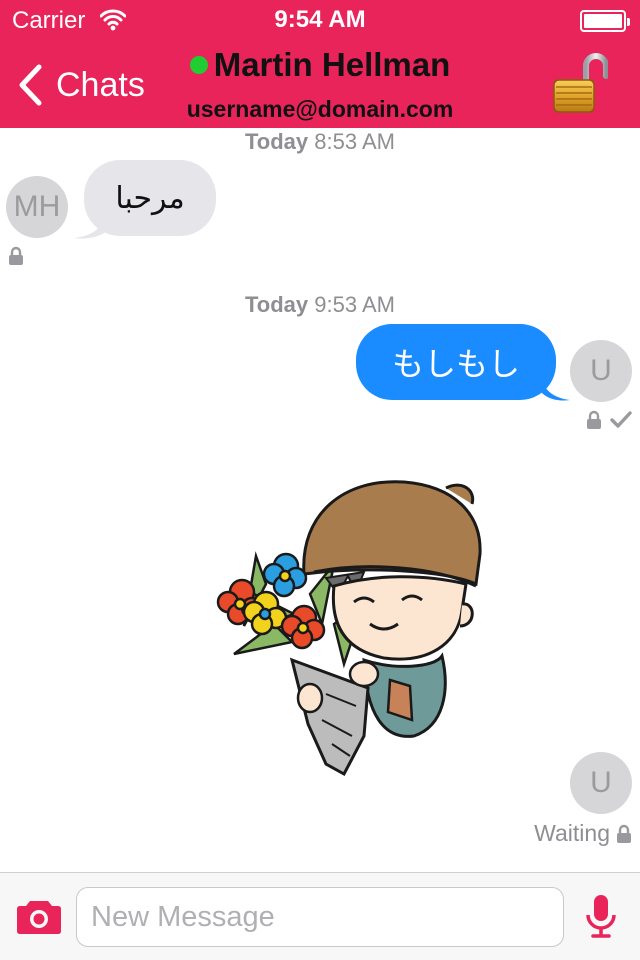  I want to click on outgoing-message-bubble: もしもし, so click(456, 362).